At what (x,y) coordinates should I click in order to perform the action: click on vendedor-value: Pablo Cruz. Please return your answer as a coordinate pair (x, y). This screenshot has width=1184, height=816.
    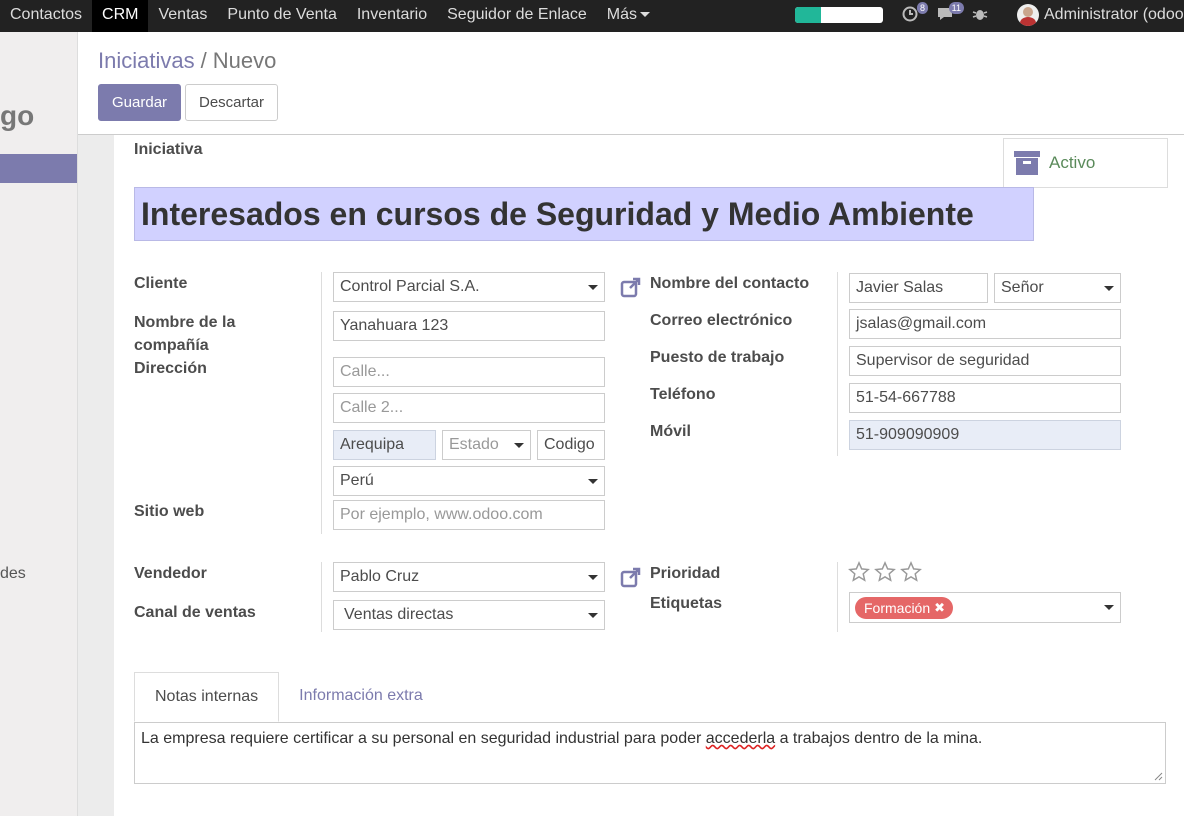
    Looking at the image, I should click on (380, 576).